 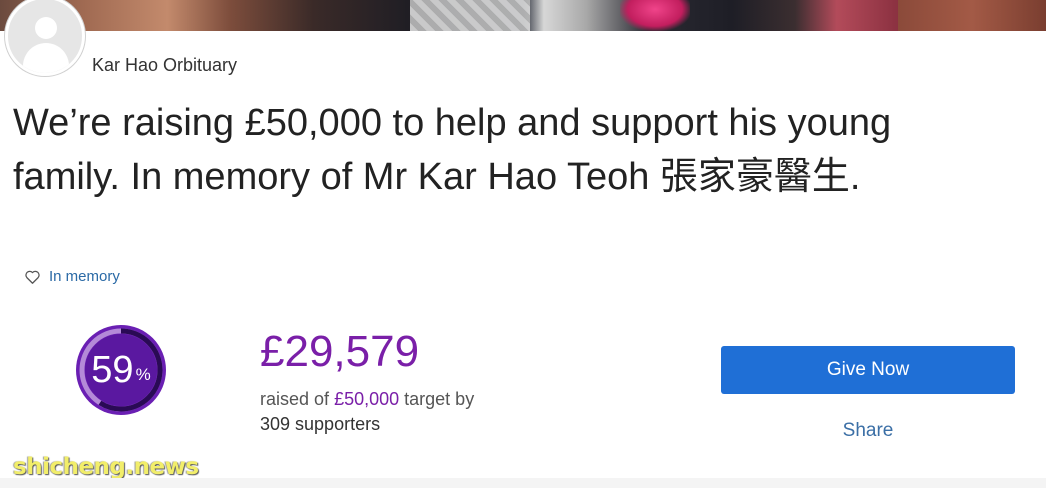 I want to click on category-tag-label: In memory, so click(x=84, y=276).